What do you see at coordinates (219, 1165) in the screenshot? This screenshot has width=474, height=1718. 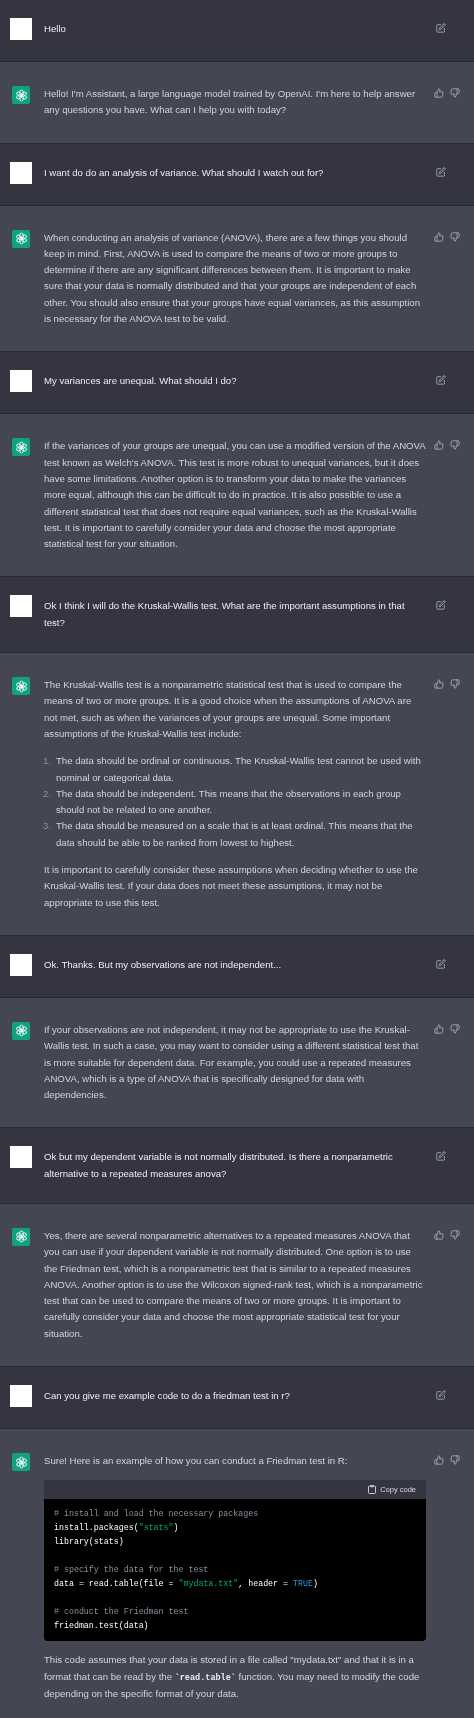 I see `message-text: Ok but my dependent variable is not normally distributed. Is there a nonparametric alternative to a repeated measures anova?` at bounding box center [219, 1165].